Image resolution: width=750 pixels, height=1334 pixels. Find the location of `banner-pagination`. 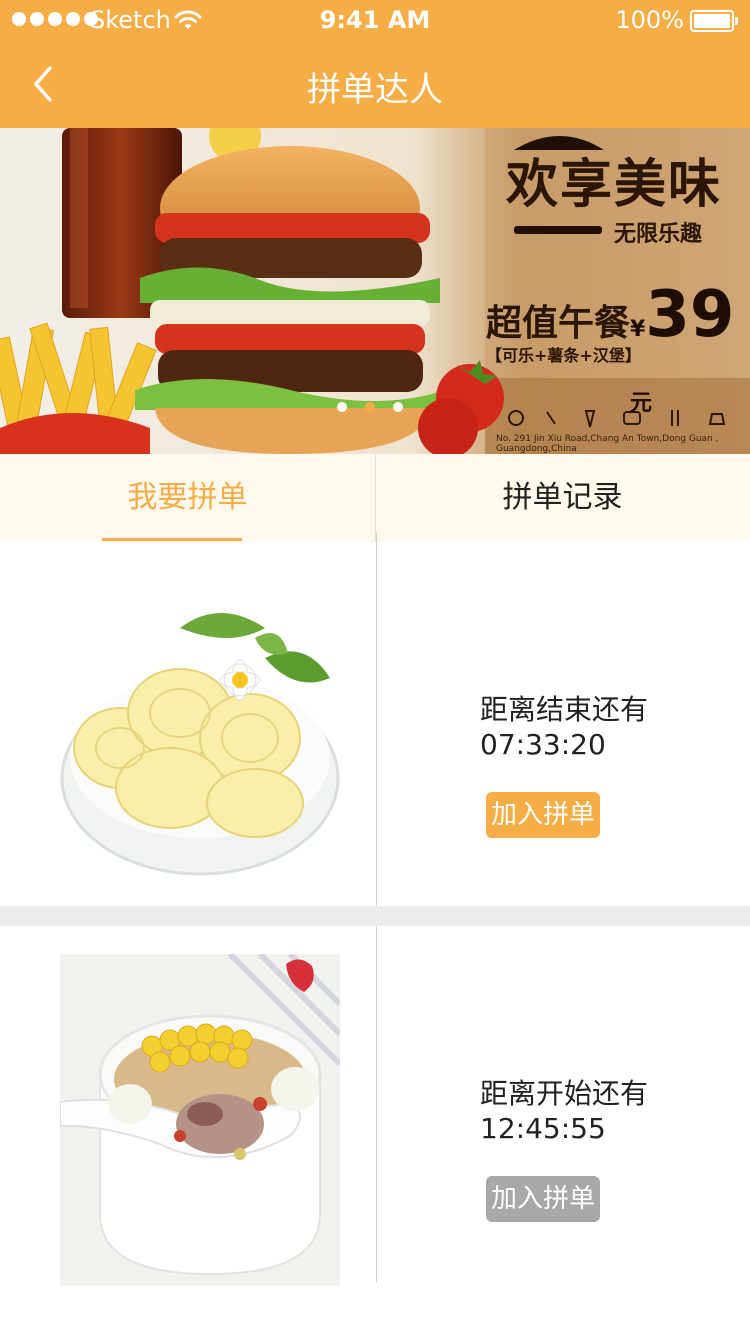

banner-pagination is located at coordinates (370, 407).